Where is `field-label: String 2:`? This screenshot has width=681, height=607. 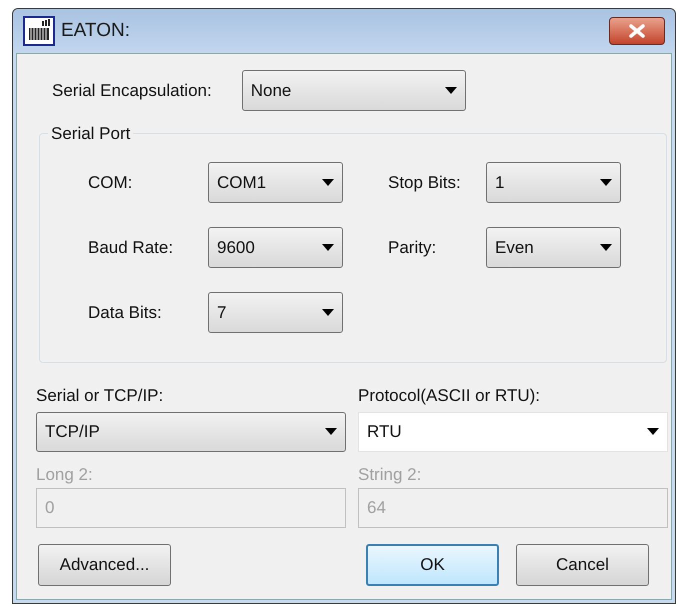 field-label: String 2: is located at coordinates (390, 475).